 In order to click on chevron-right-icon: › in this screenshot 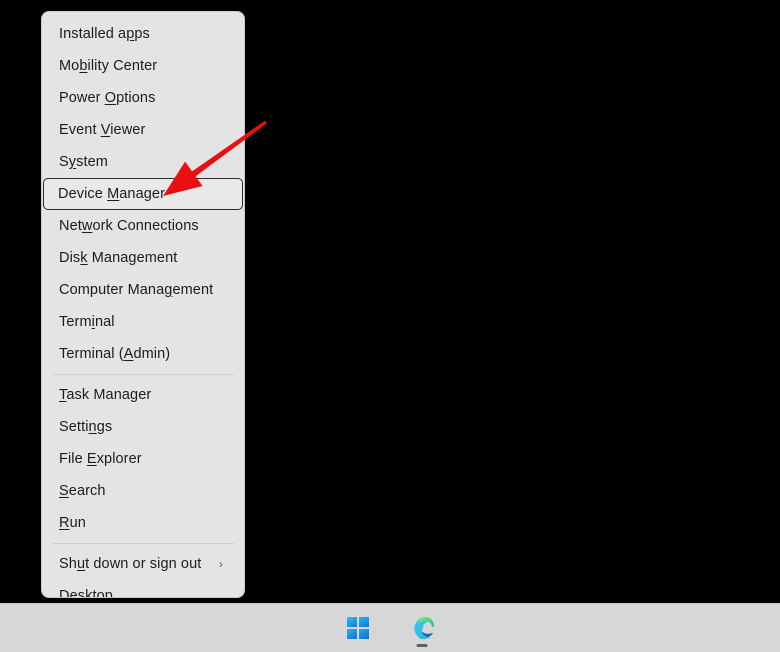, I will do `click(220, 564)`.